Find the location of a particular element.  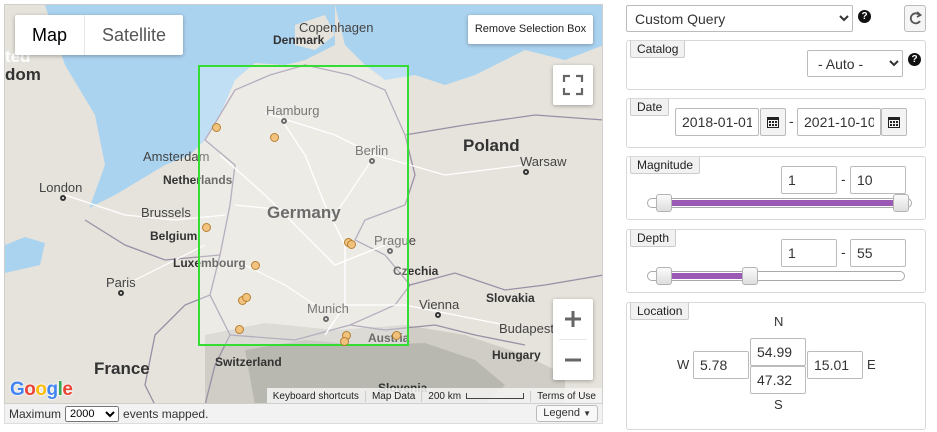

label-poland: Poland is located at coordinates (491, 145).